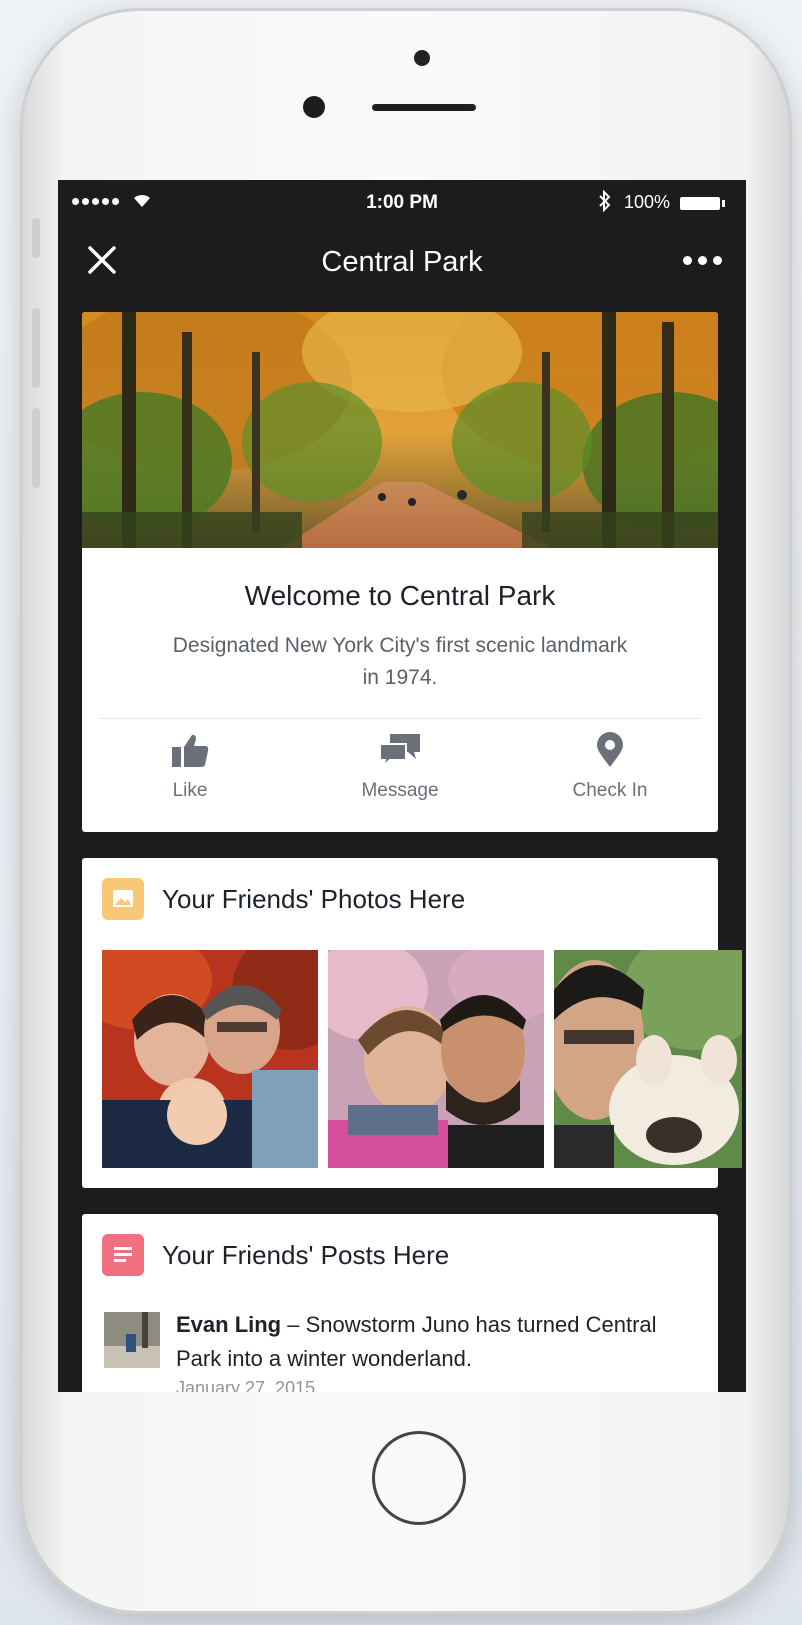 The width and height of the screenshot is (802, 1625). Describe the element at coordinates (399, 751) in the screenshot. I see `chat-bubbles-icon` at that location.